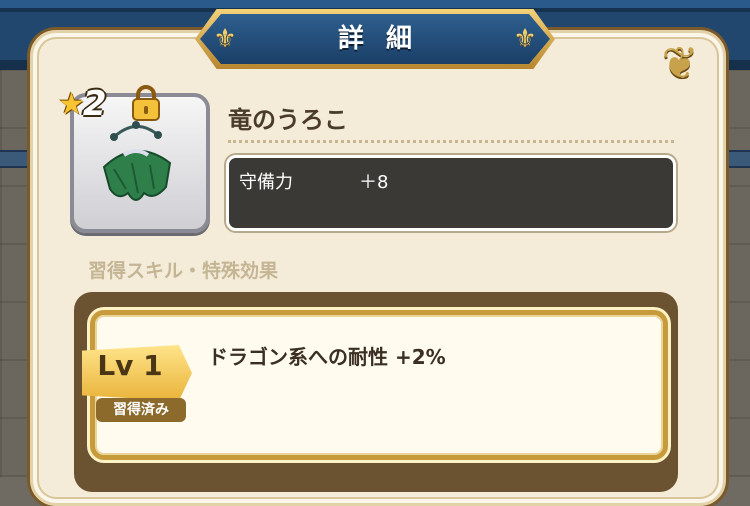  Describe the element at coordinates (385, 39) in the screenshot. I see `page-title: 詳細` at that location.